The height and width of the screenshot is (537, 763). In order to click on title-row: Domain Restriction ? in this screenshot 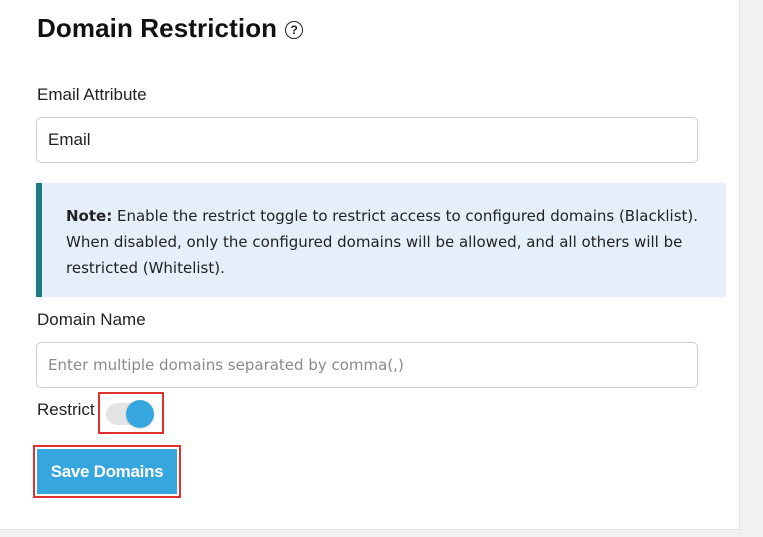, I will do `click(170, 28)`.